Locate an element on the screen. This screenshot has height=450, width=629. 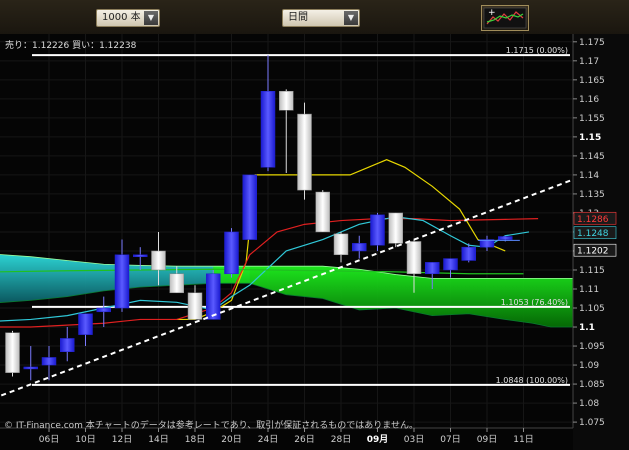
top-toolbar: 1000 本 ▼ 日間 ▼ + is located at coordinates (314, 17).